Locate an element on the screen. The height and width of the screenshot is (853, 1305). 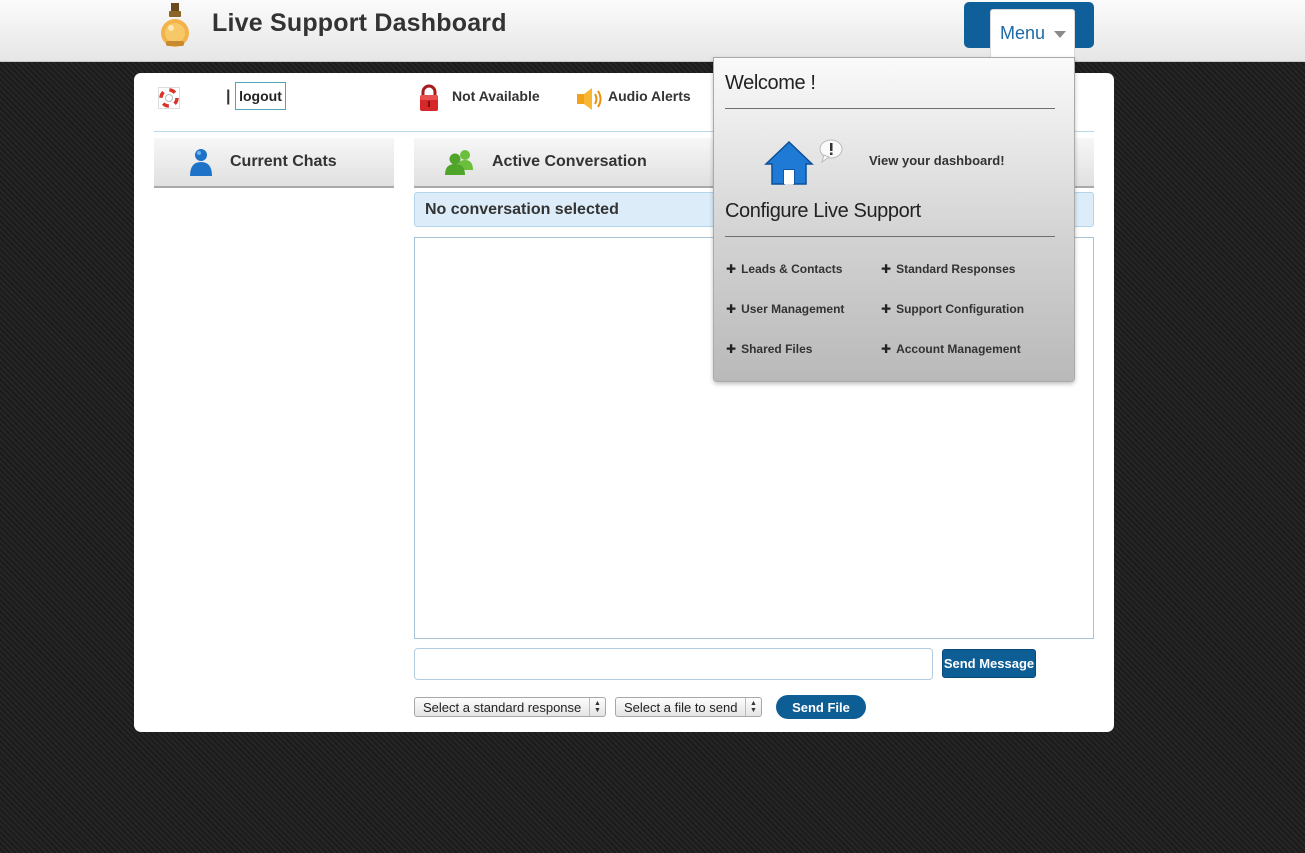
app-title: Live Support Dashboard is located at coordinates (359, 23).